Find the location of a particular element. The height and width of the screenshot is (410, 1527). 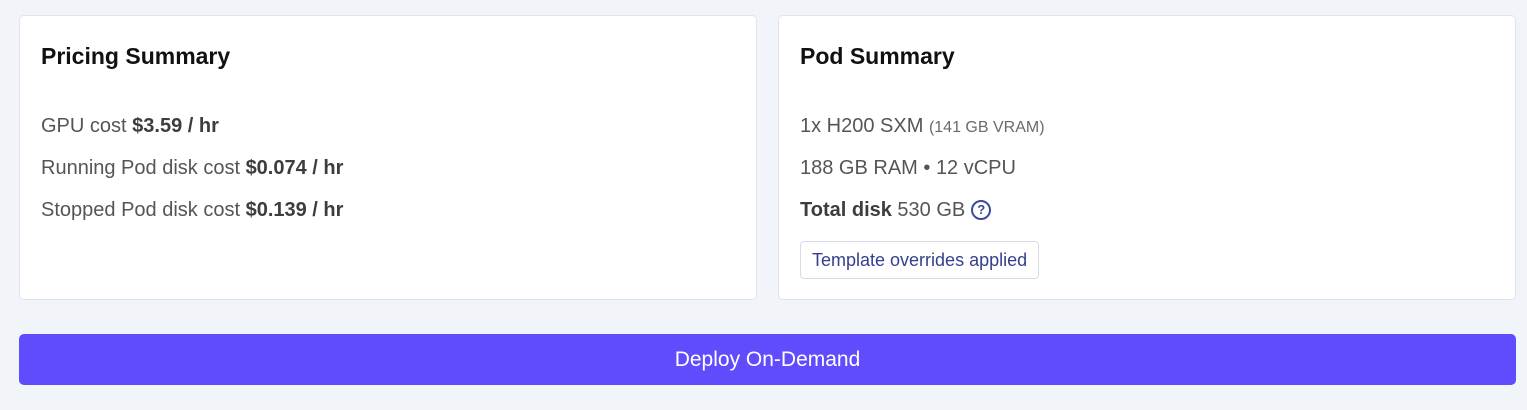

gpu-cost-value: $3.59 / hr is located at coordinates (175, 126).